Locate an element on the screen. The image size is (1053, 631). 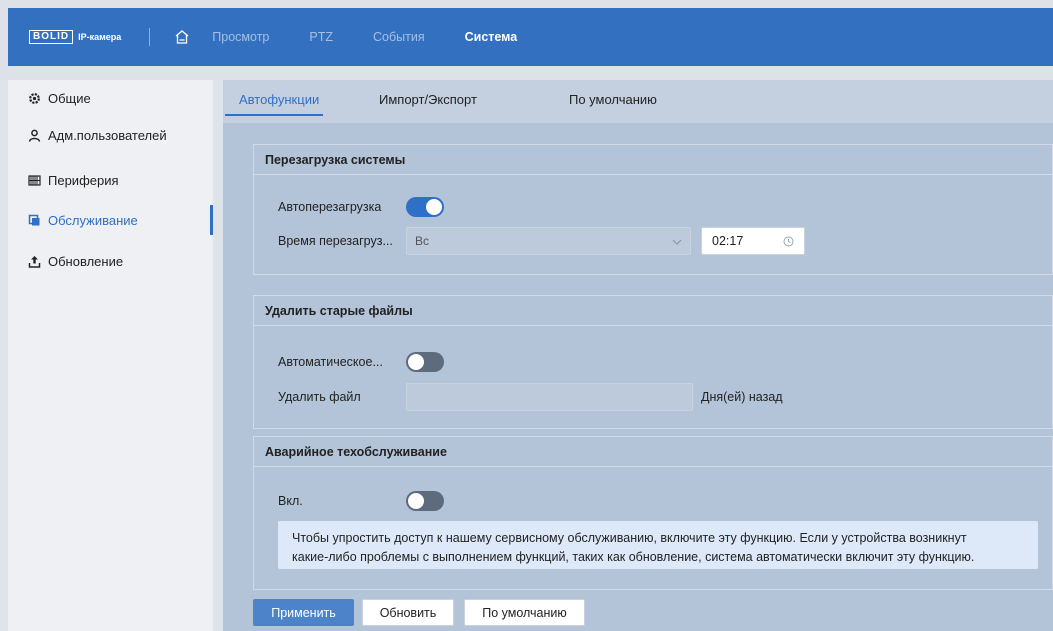
logo-mark: BOLID is located at coordinates (51, 37).